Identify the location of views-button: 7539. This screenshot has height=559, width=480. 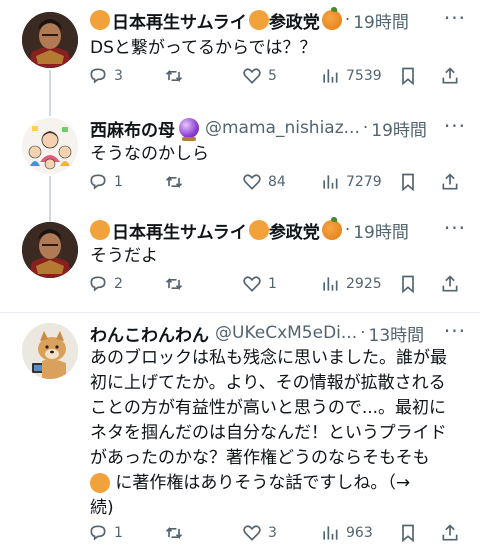
(351, 76).